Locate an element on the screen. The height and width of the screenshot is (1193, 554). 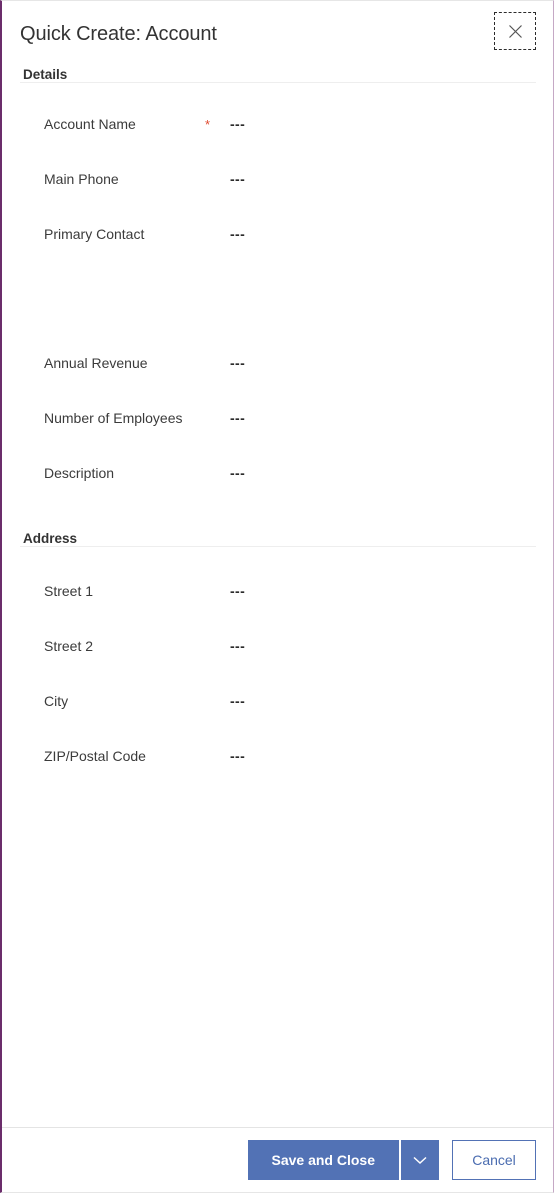
field-row-primary-contact: Primary Contact --- is located at coordinates (277, 234).